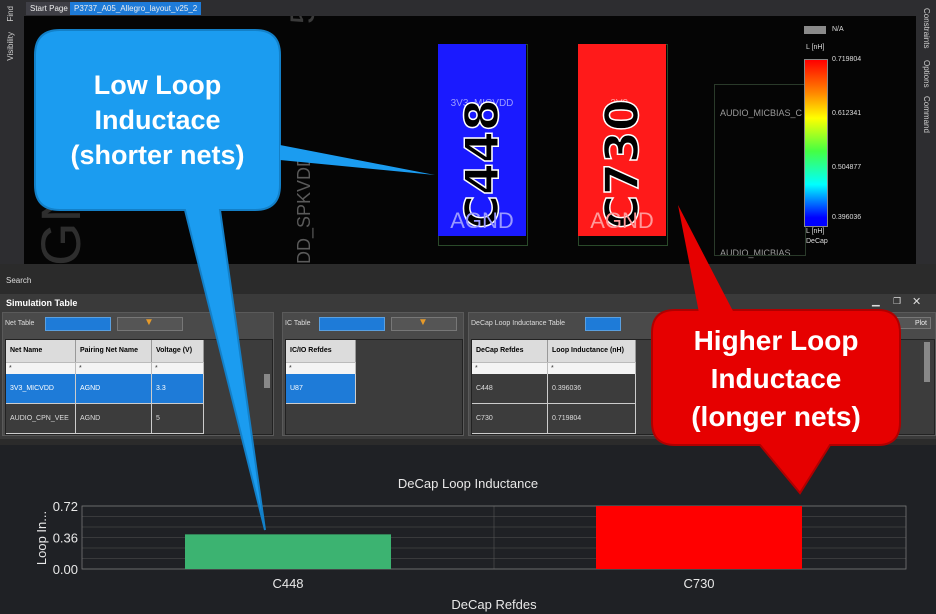 Image resolution: width=936 pixels, height=614 pixels. What do you see at coordinates (157, 120) in the screenshot?
I see `low-inductance-callout-text: Low Loop Inductace (shorter nets)` at bounding box center [157, 120].